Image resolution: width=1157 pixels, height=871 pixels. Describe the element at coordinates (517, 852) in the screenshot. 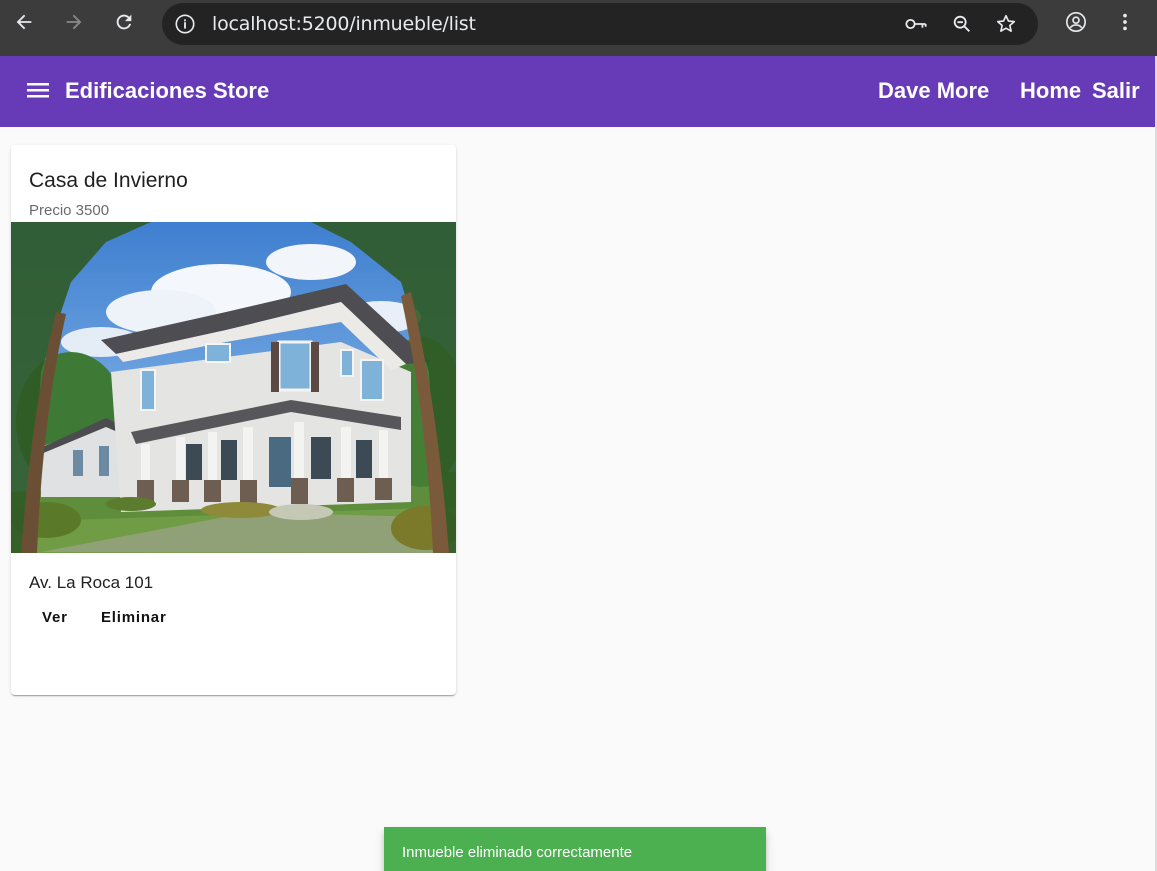

I see `snackbar-message: Inmueble eliminado correctamente` at that location.